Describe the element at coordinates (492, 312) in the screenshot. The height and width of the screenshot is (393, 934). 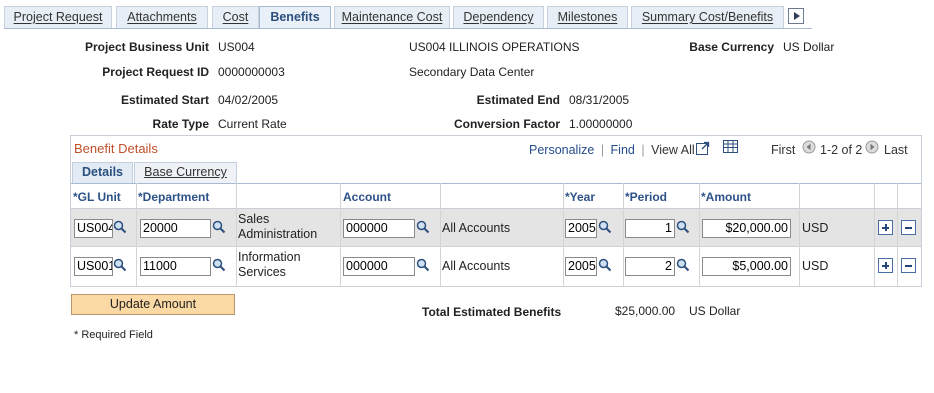
I see `total-estimated-benefits-label: Total Estimated Benefits` at that location.